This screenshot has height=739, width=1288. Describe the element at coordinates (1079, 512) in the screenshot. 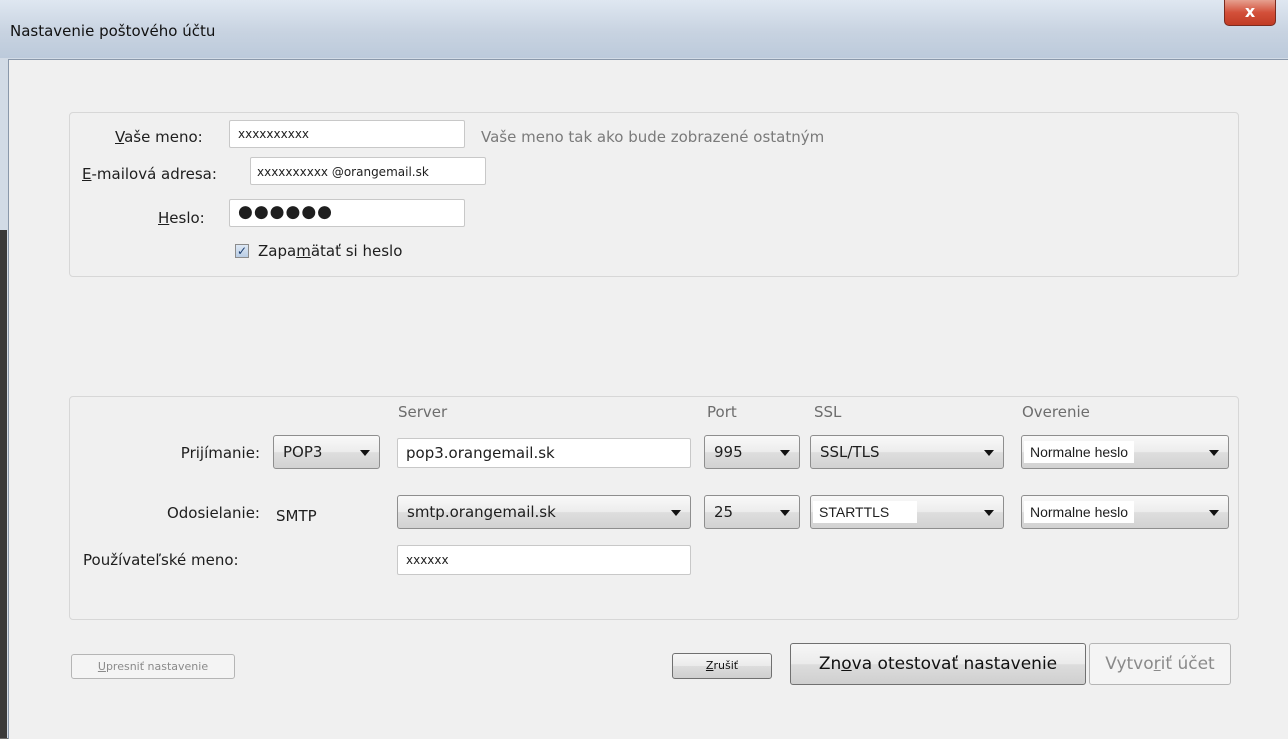

I see `outgoing-auth-value: Normalne heslo` at that location.